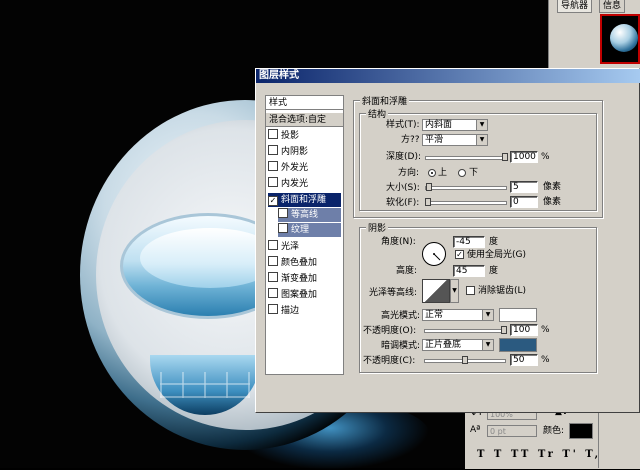  What do you see at coordinates (466, 203) in the screenshot?
I see `soften-slider` at bounding box center [466, 203].